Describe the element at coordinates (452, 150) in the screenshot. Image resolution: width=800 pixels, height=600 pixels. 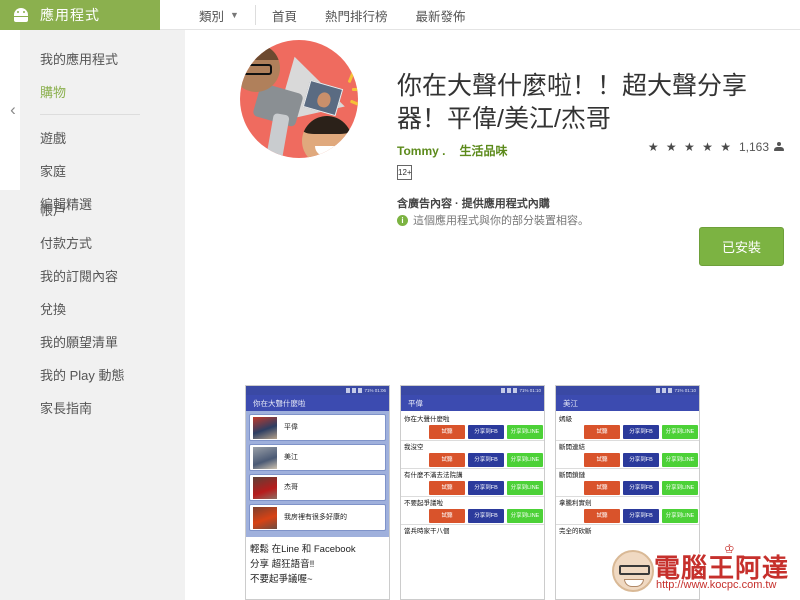
I see `developer-row: Tommy . 生活品味` at that location.